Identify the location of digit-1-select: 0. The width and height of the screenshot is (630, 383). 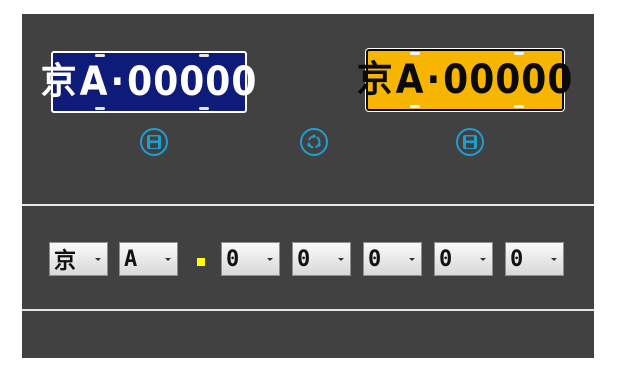
(250, 259).